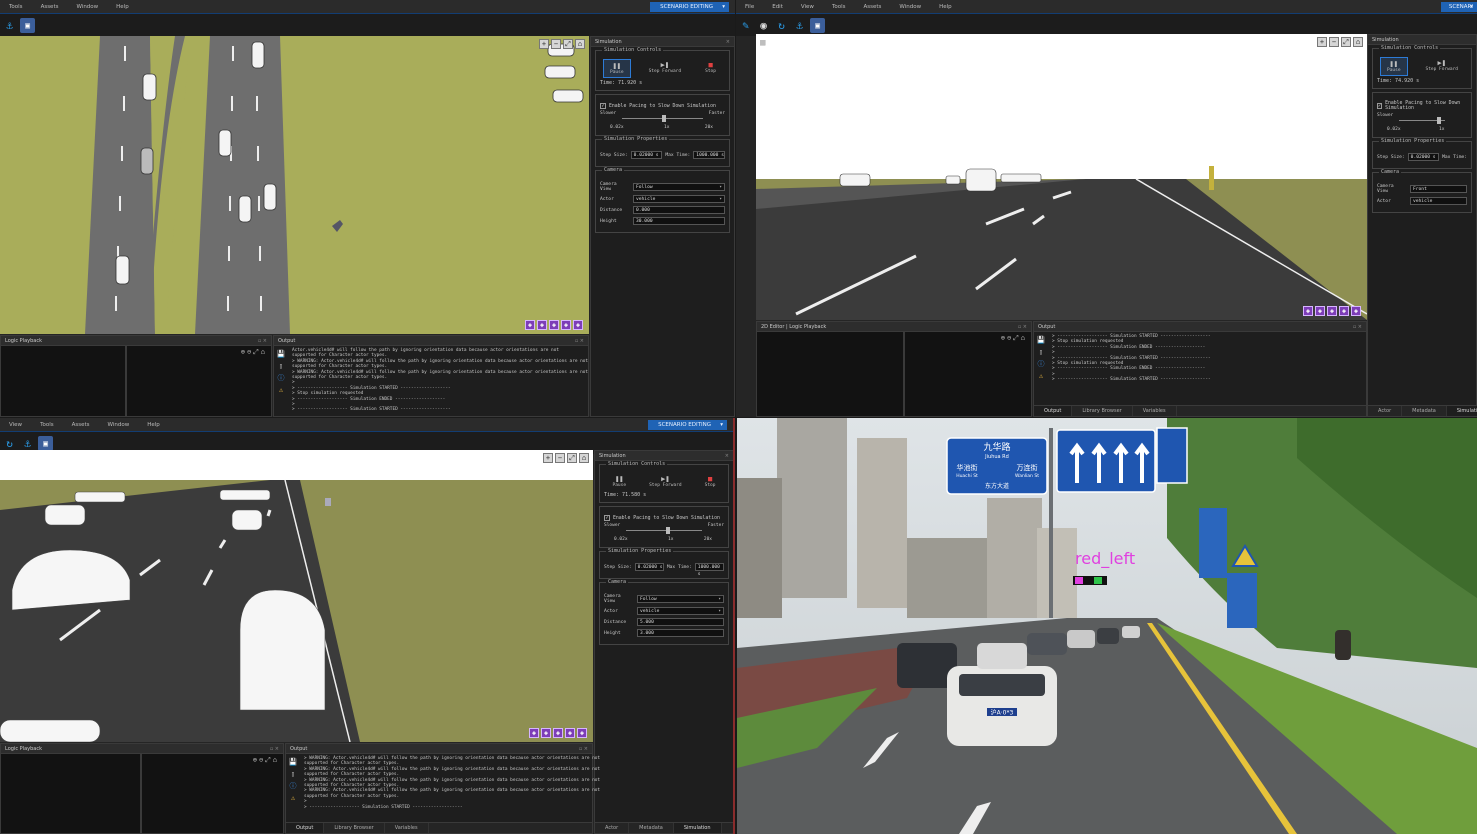  I want to click on height-field: 30.000, so click(679, 221).